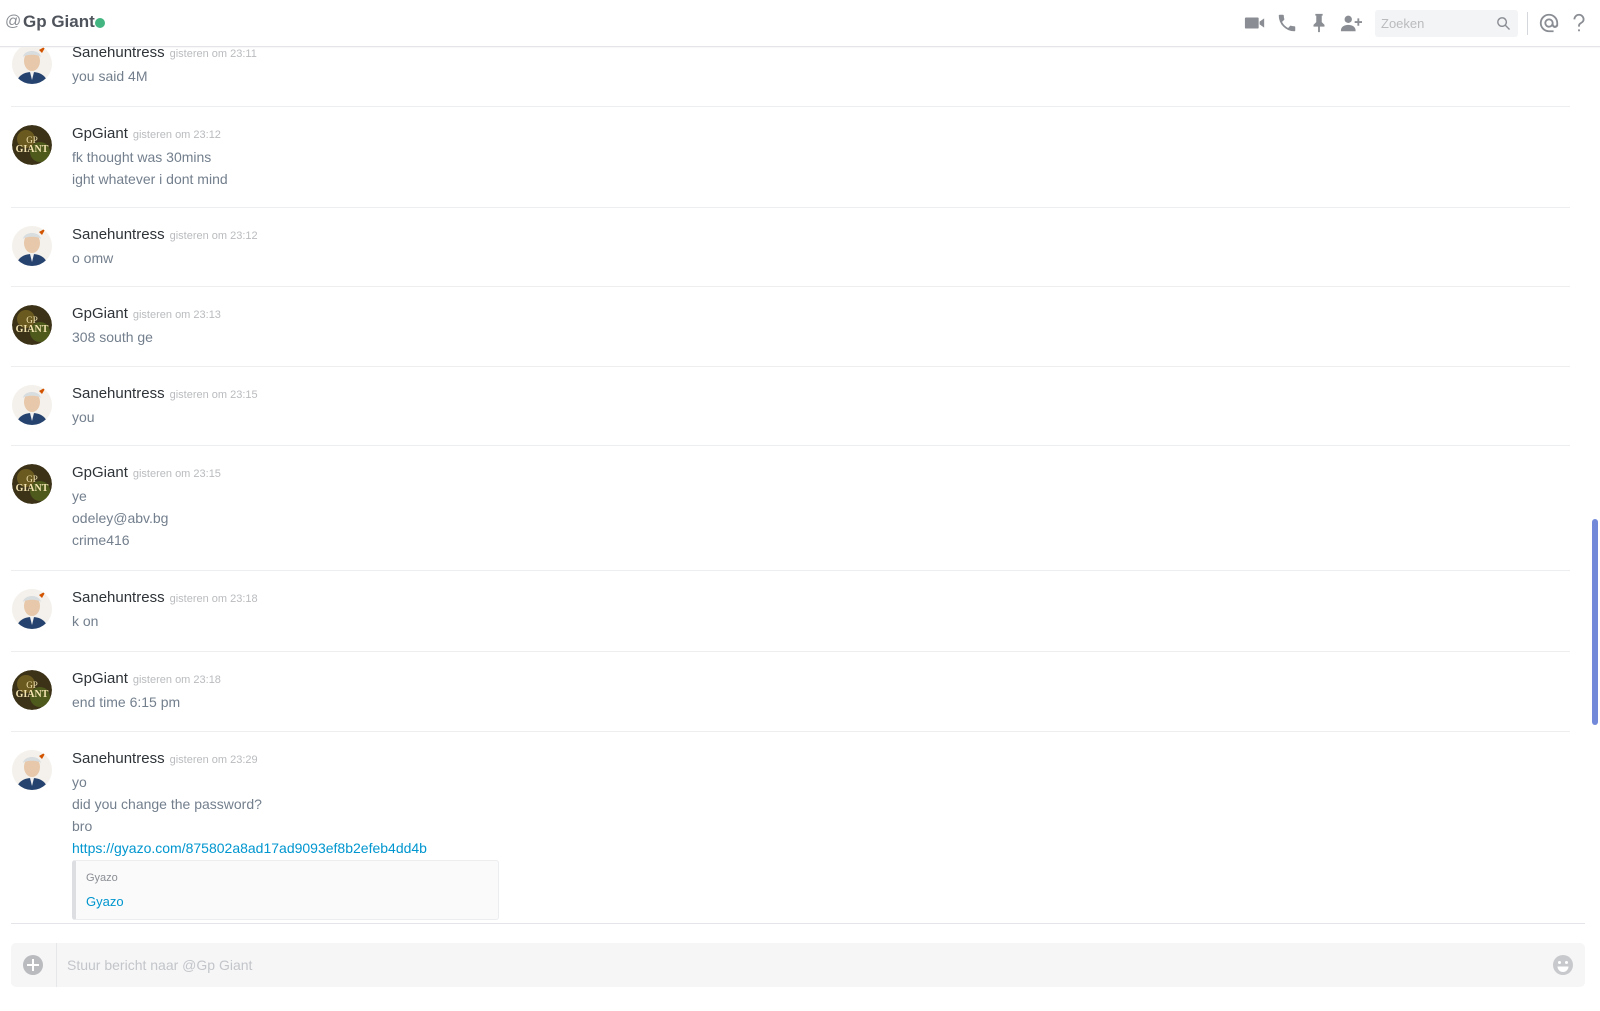 This screenshot has height=1011, width=1600. I want to click on emoji-icon, so click(1563, 965).